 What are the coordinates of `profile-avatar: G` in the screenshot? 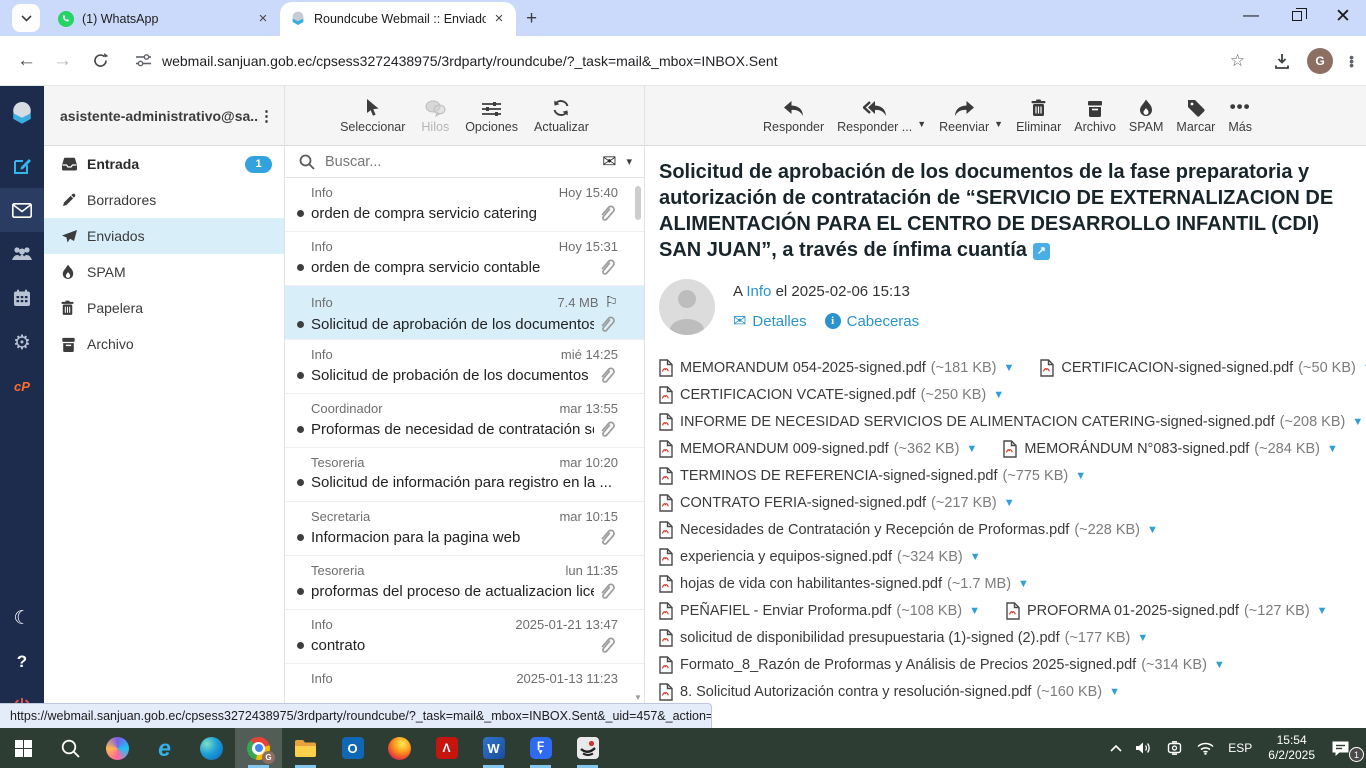 It's located at (1320, 60).